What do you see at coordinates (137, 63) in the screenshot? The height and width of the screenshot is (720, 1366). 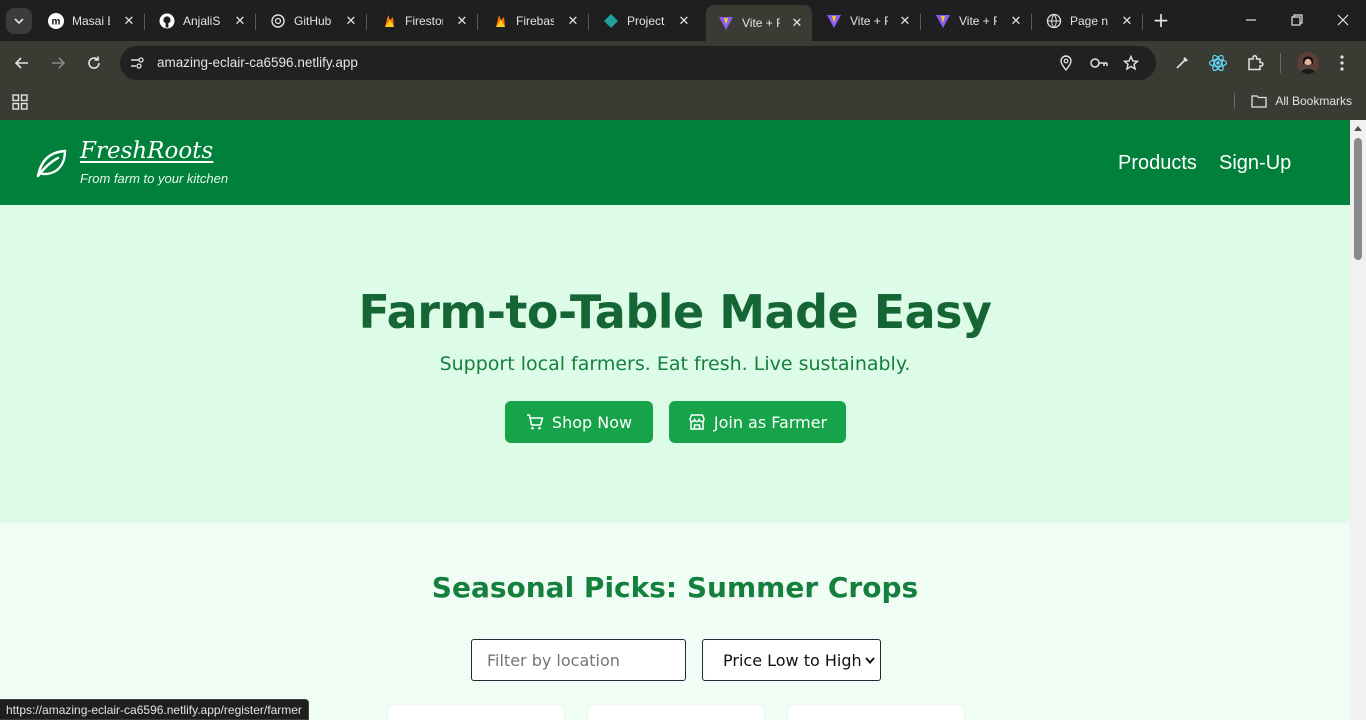 I see `site-info-icon` at bounding box center [137, 63].